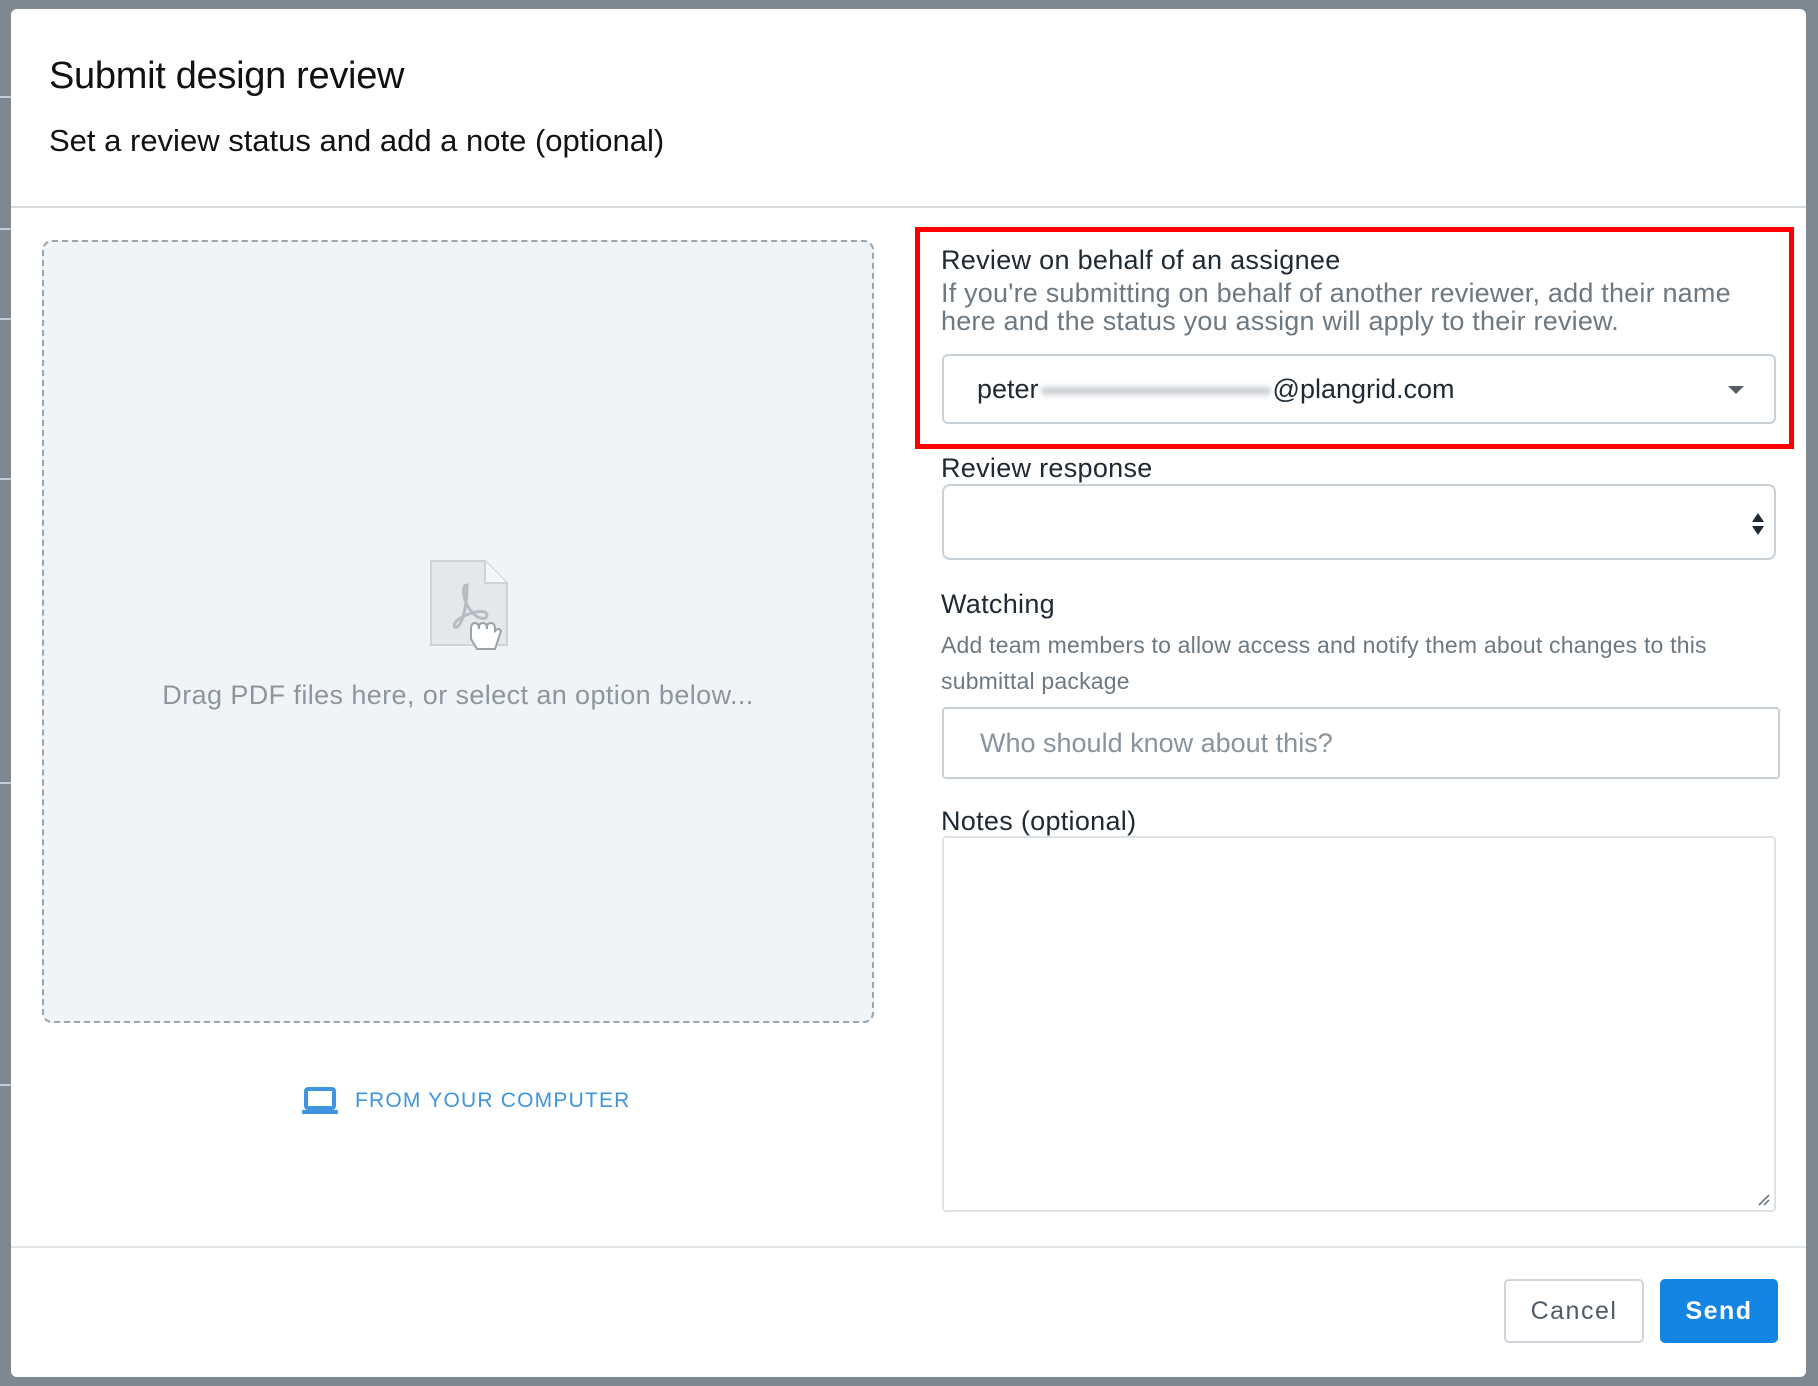 The image size is (1818, 1386). What do you see at coordinates (1763, 1199) in the screenshot?
I see `resize-handle-icon` at bounding box center [1763, 1199].